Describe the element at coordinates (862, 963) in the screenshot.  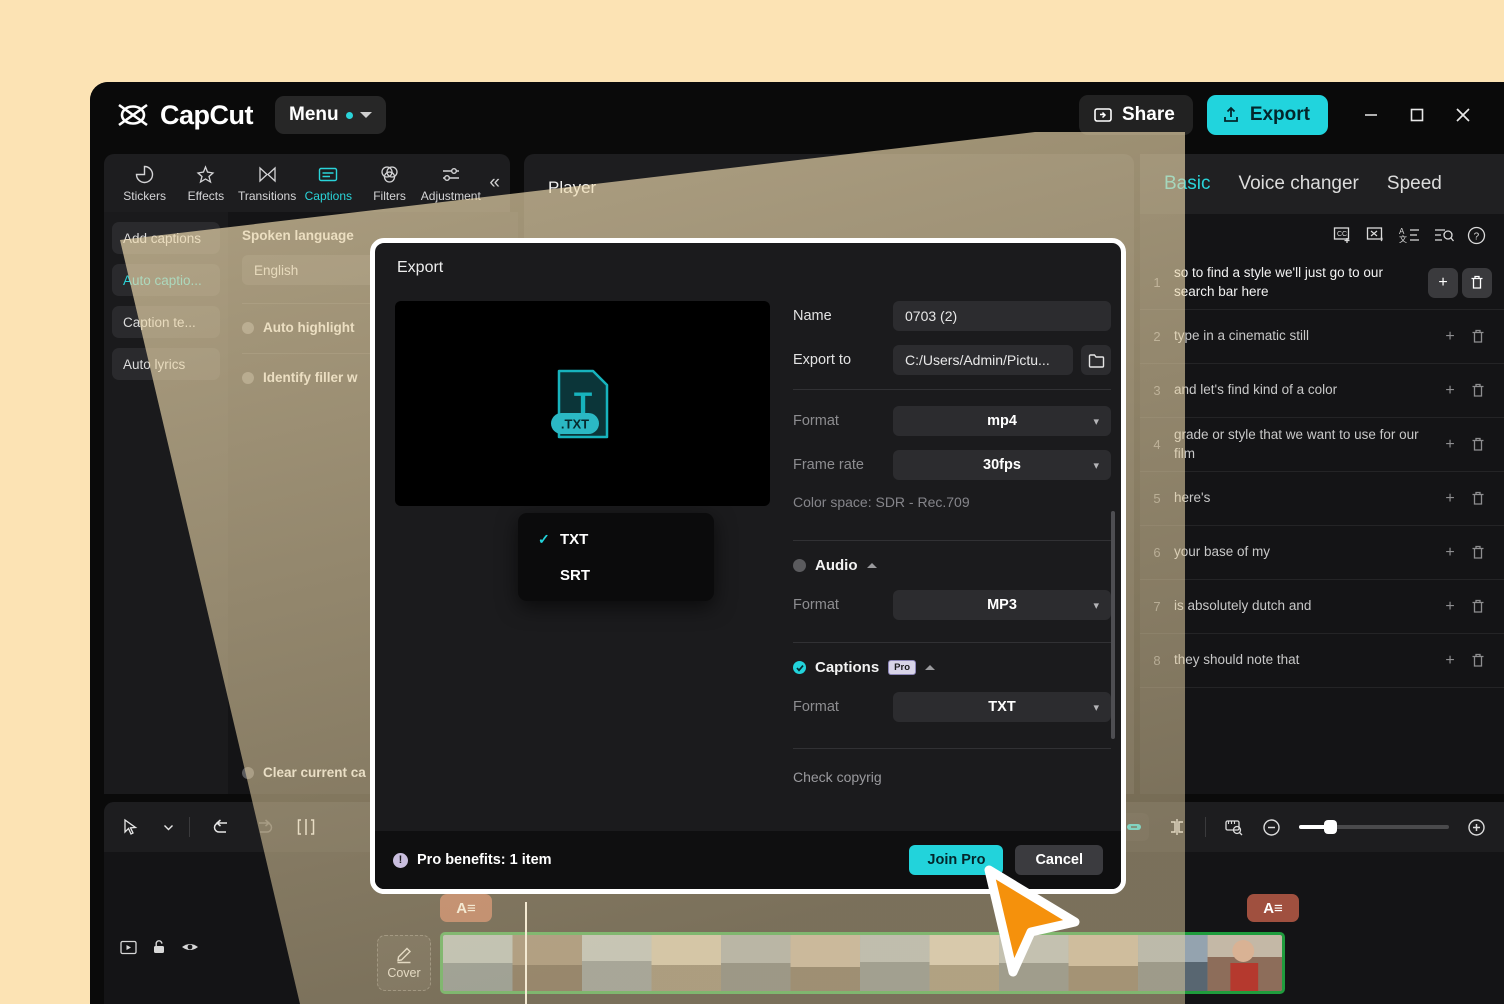
I see `video-clip` at that location.